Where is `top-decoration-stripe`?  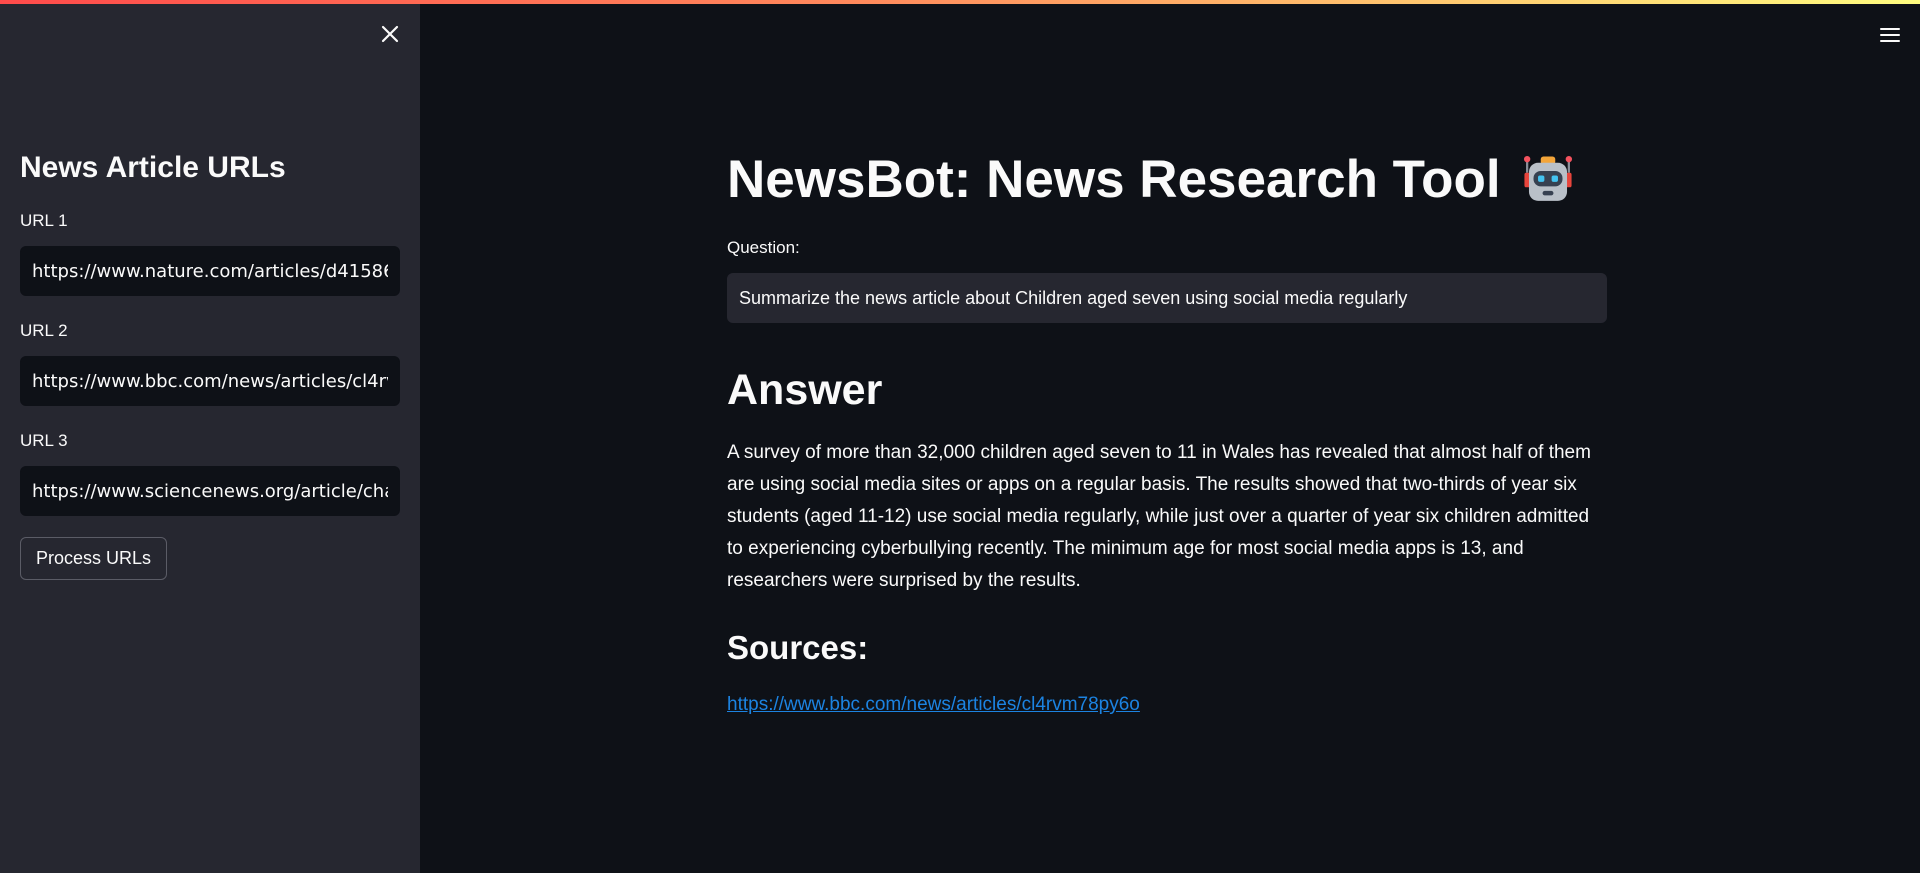
top-decoration-stripe is located at coordinates (960, 2).